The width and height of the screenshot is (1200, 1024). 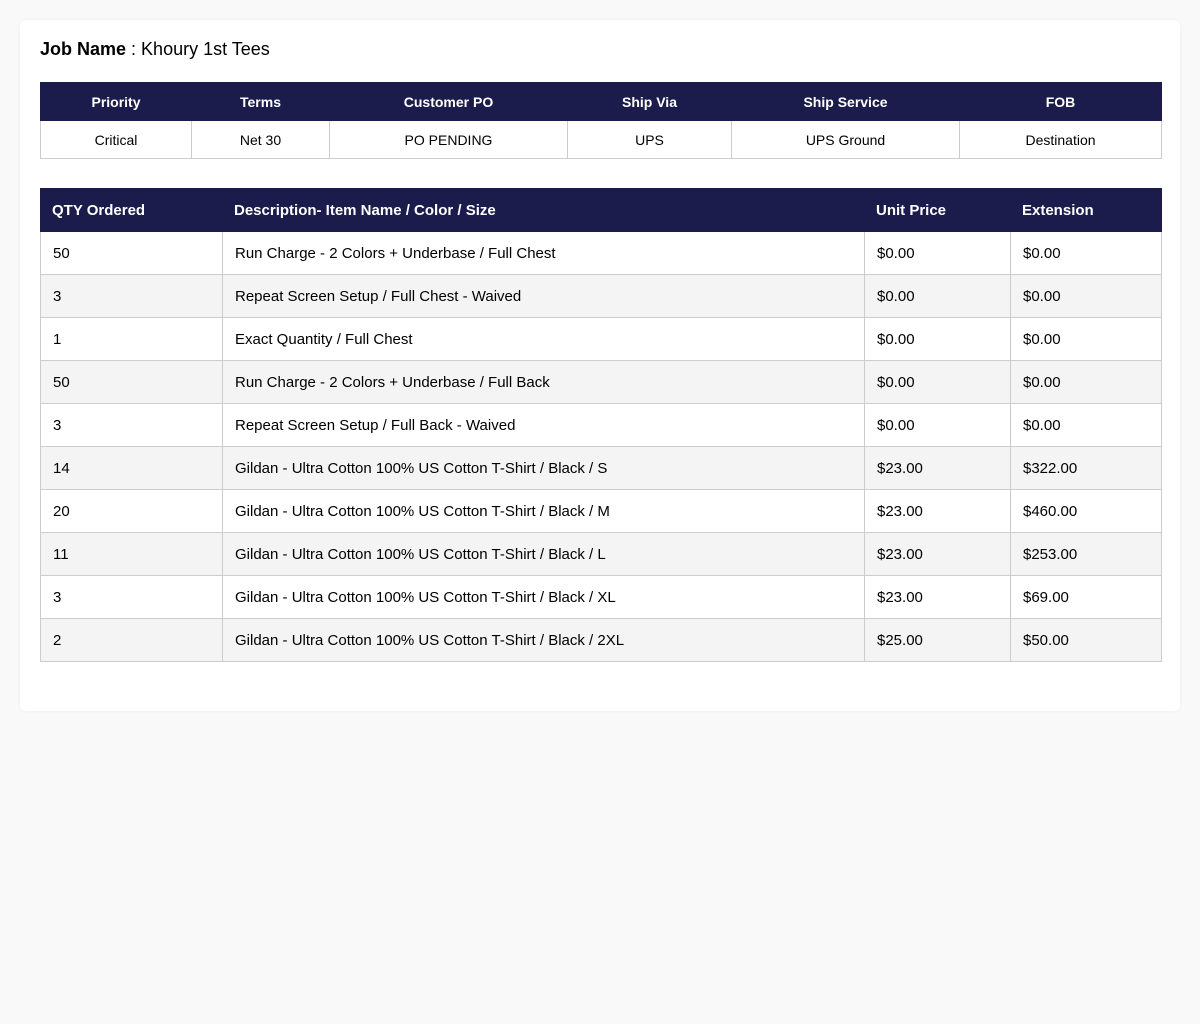 I want to click on header-customer-po: Customer PO, so click(x=448, y=101).